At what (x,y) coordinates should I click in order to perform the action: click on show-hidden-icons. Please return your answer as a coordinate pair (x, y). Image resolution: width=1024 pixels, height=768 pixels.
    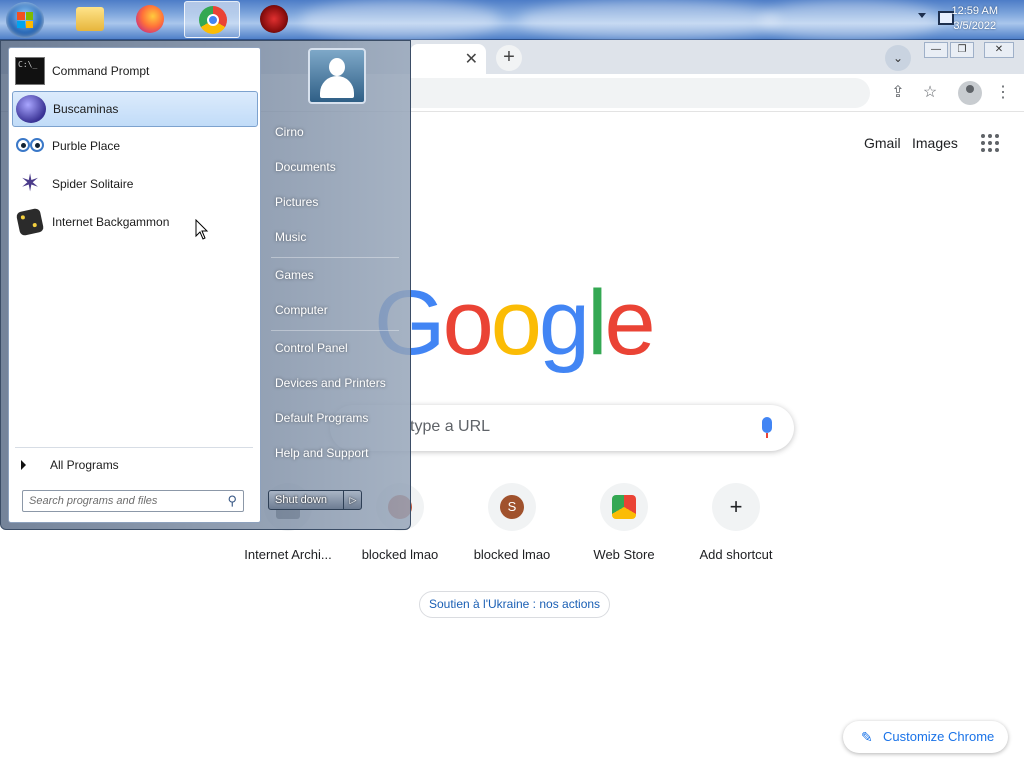
    Looking at the image, I should click on (922, 15).